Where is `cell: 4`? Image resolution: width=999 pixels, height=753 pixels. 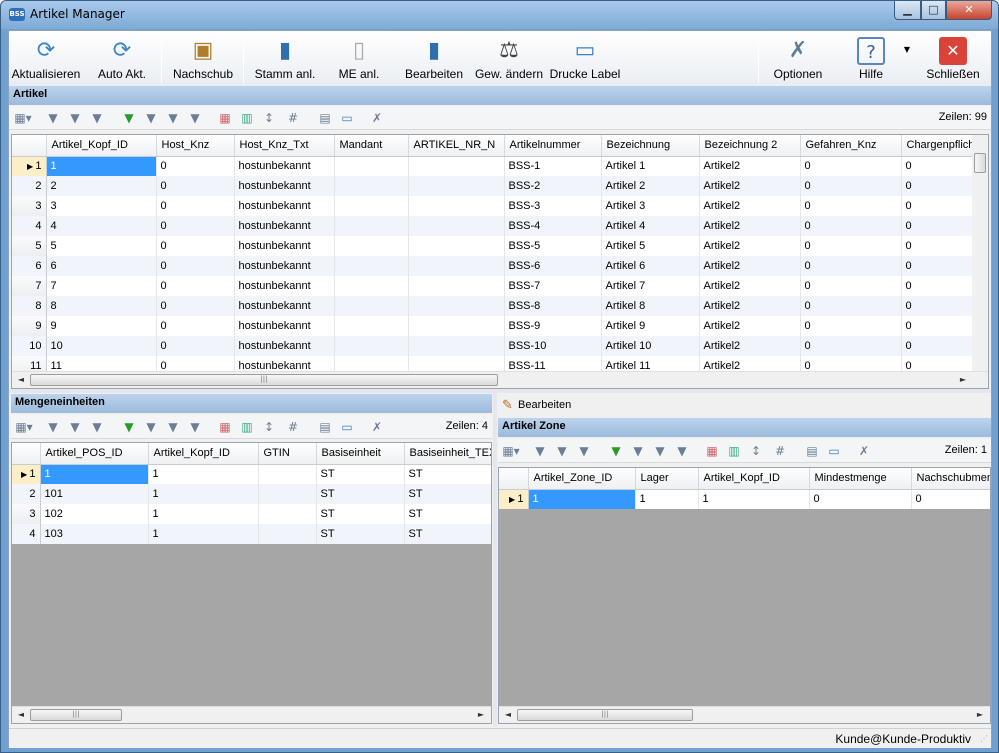 cell: 4 is located at coordinates (101, 226).